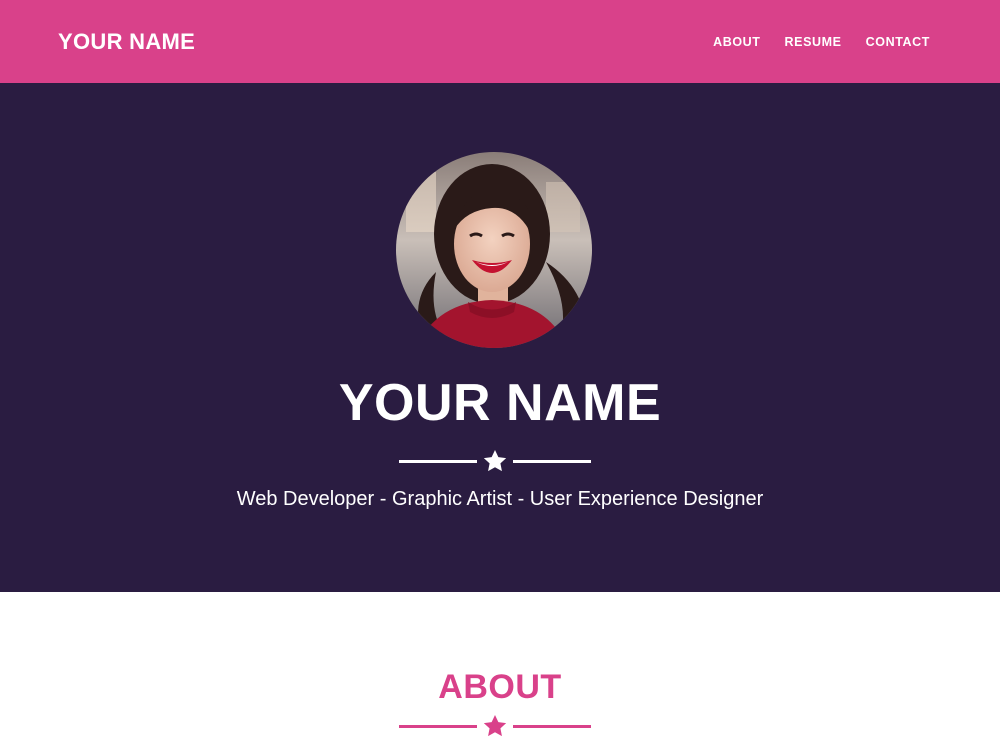 This screenshot has height=750, width=1000. I want to click on nav-link-about: ABOUT, so click(736, 42).